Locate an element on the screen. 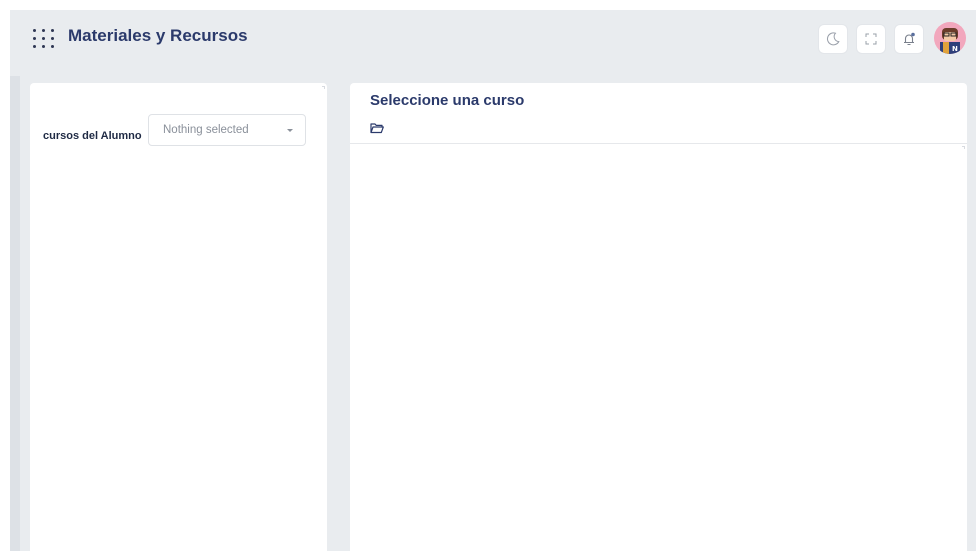 The image size is (976, 551). top-header: Materiales y Recursos N is located at coordinates (493, 38).